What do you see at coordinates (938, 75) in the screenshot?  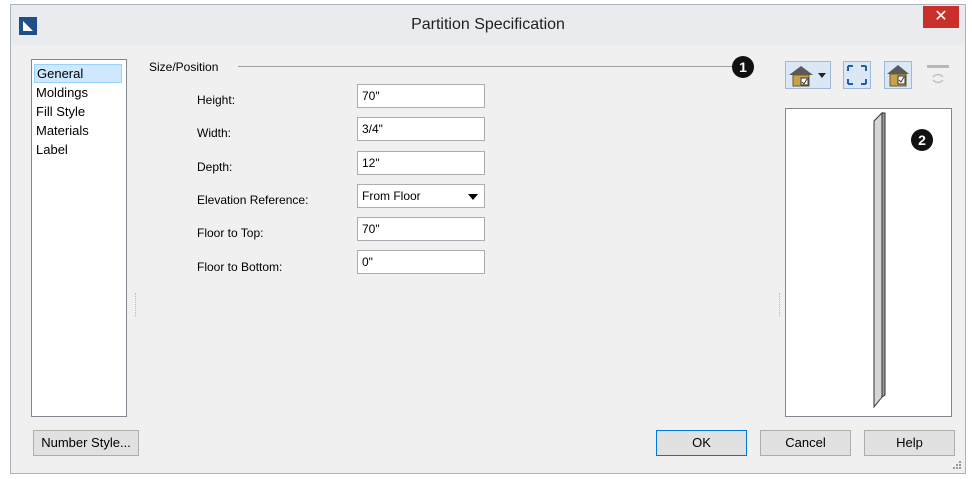 I see `rotate-icon` at bounding box center [938, 75].